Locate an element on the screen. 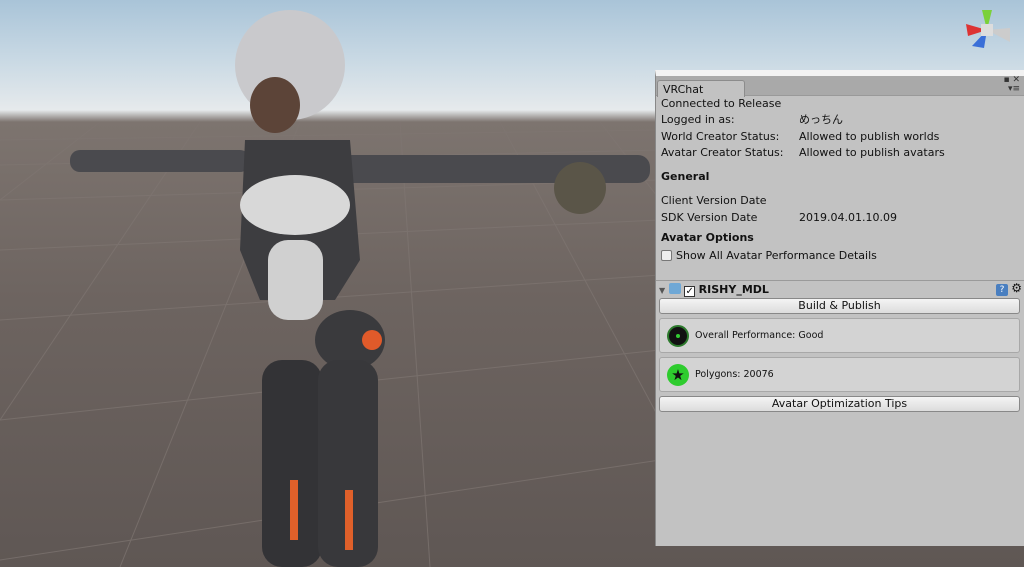  show-details-checkbox: Show All Avatar Performance Details is located at coordinates (769, 256).